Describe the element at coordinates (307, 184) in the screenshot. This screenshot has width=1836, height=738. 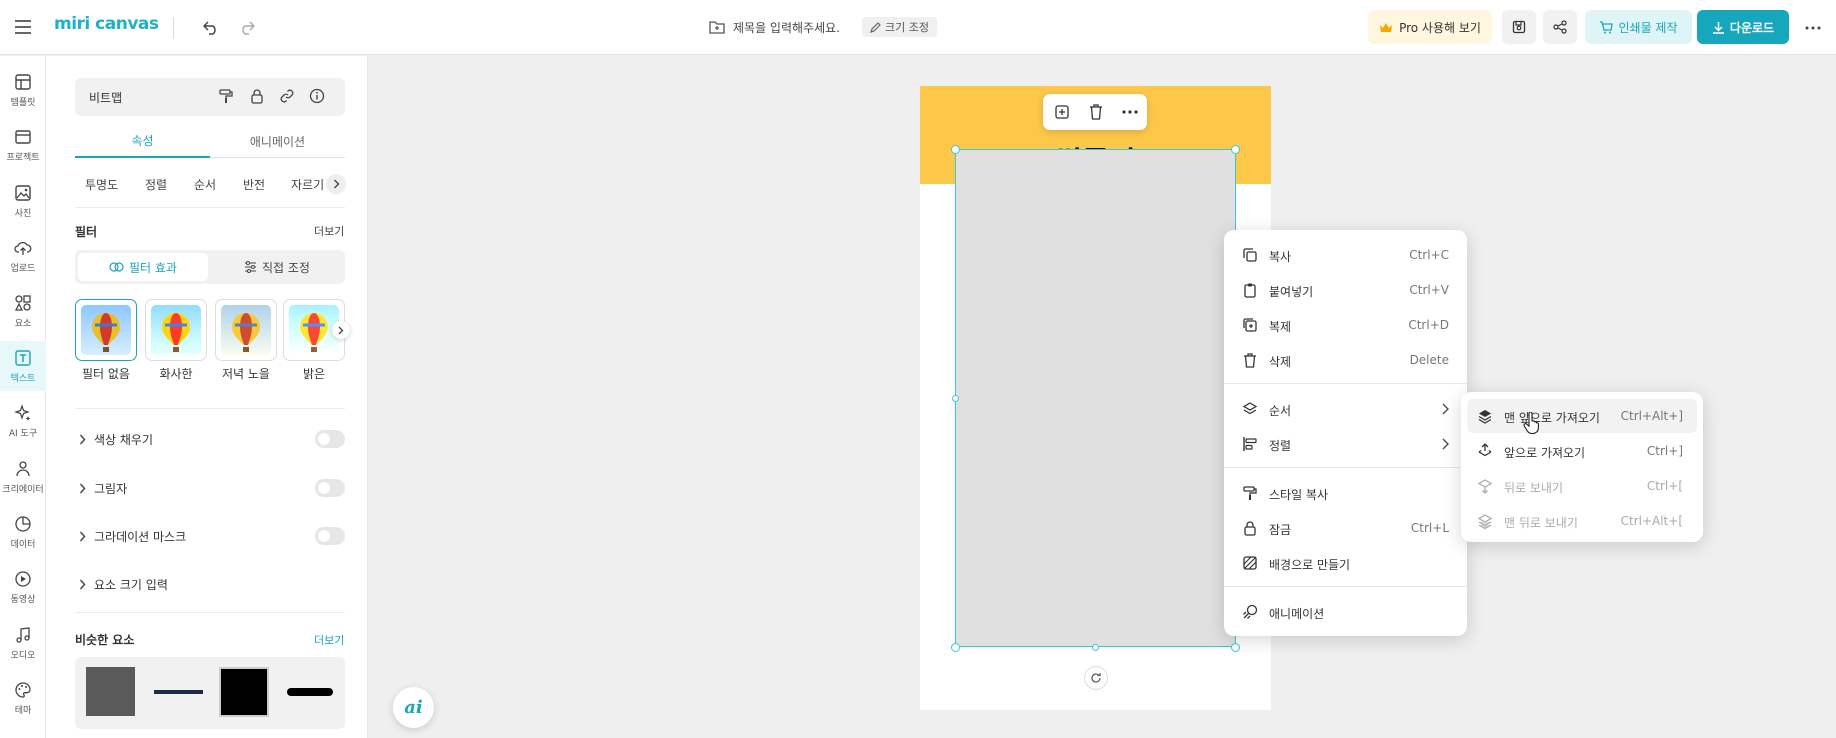
I see `subtab-crop: 자르기` at that location.